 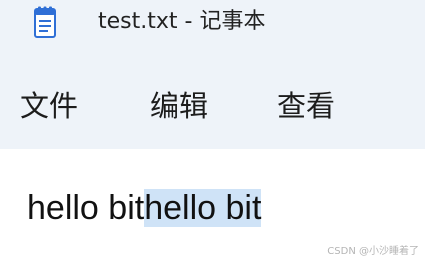 What do you see at coordinates (203, 208) in the screenshot?
I see `selected-text: hello bit` at bounding box center [203, 208].